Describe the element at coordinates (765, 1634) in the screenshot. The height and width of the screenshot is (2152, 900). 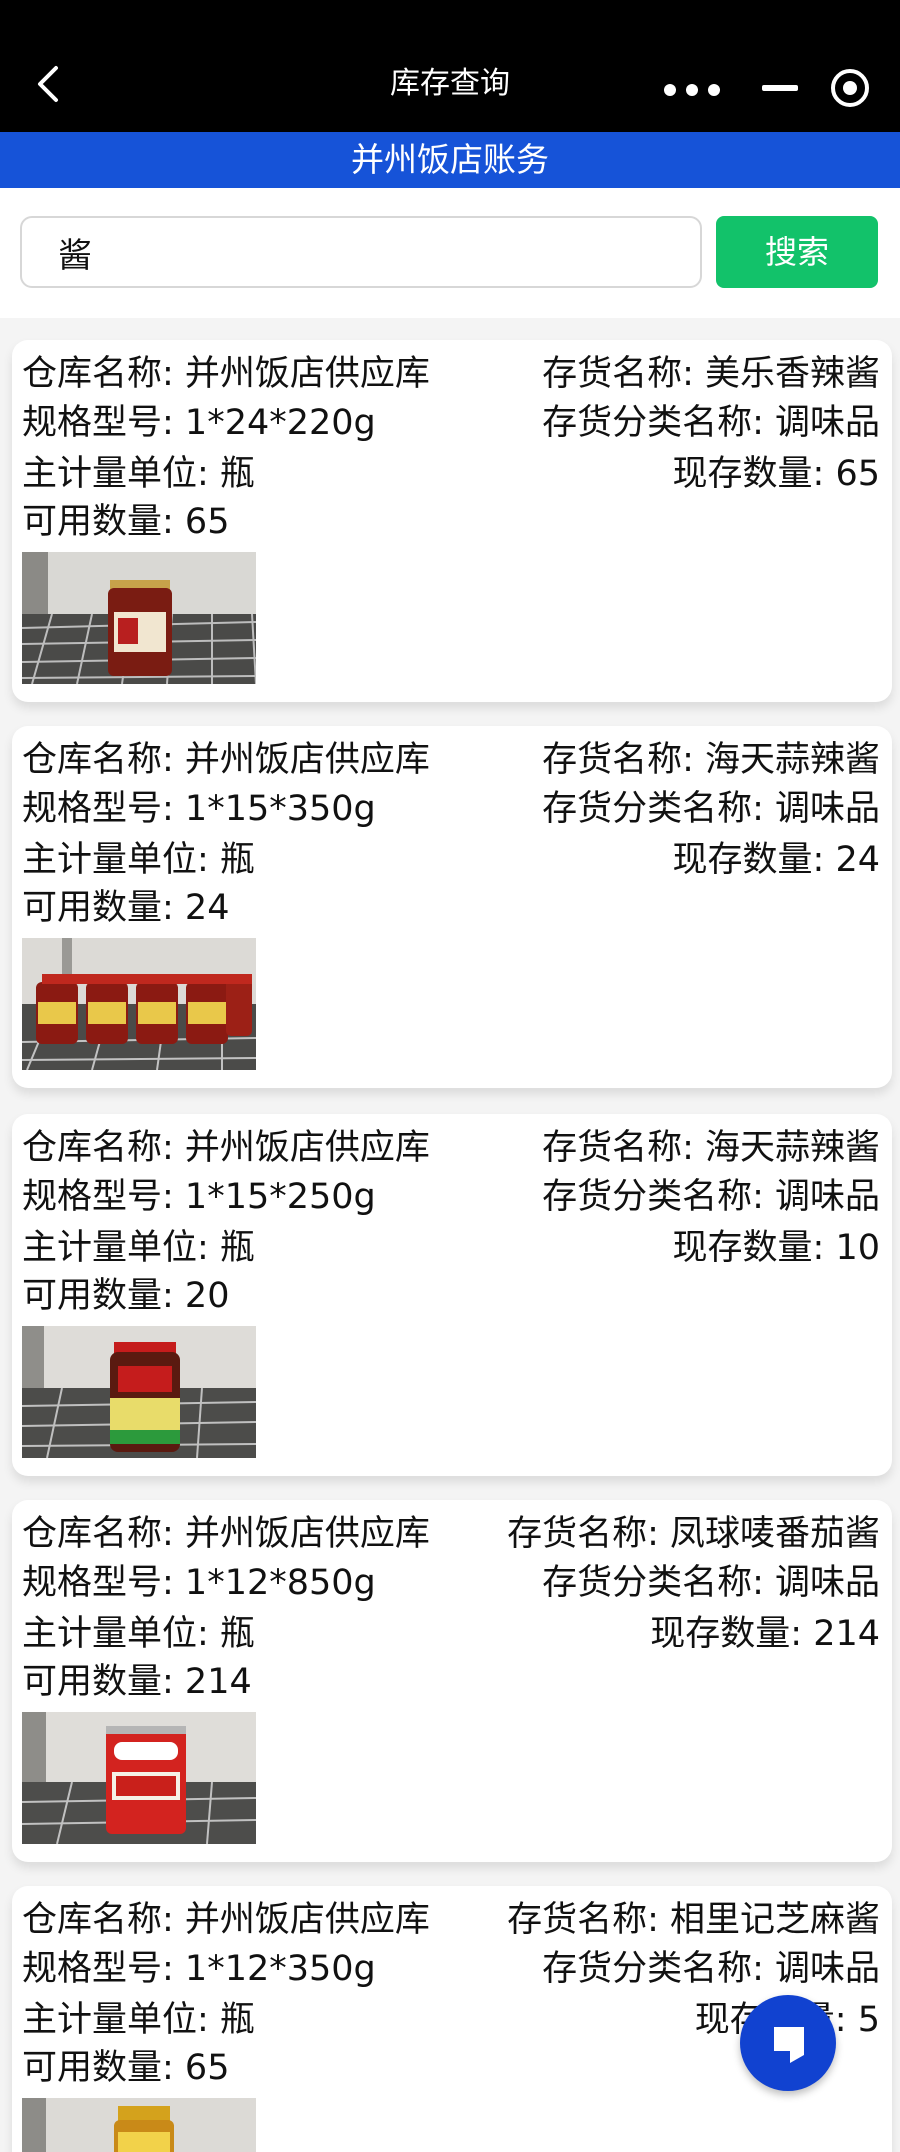
I see `stock-field: 现存数量: 214` at that location.